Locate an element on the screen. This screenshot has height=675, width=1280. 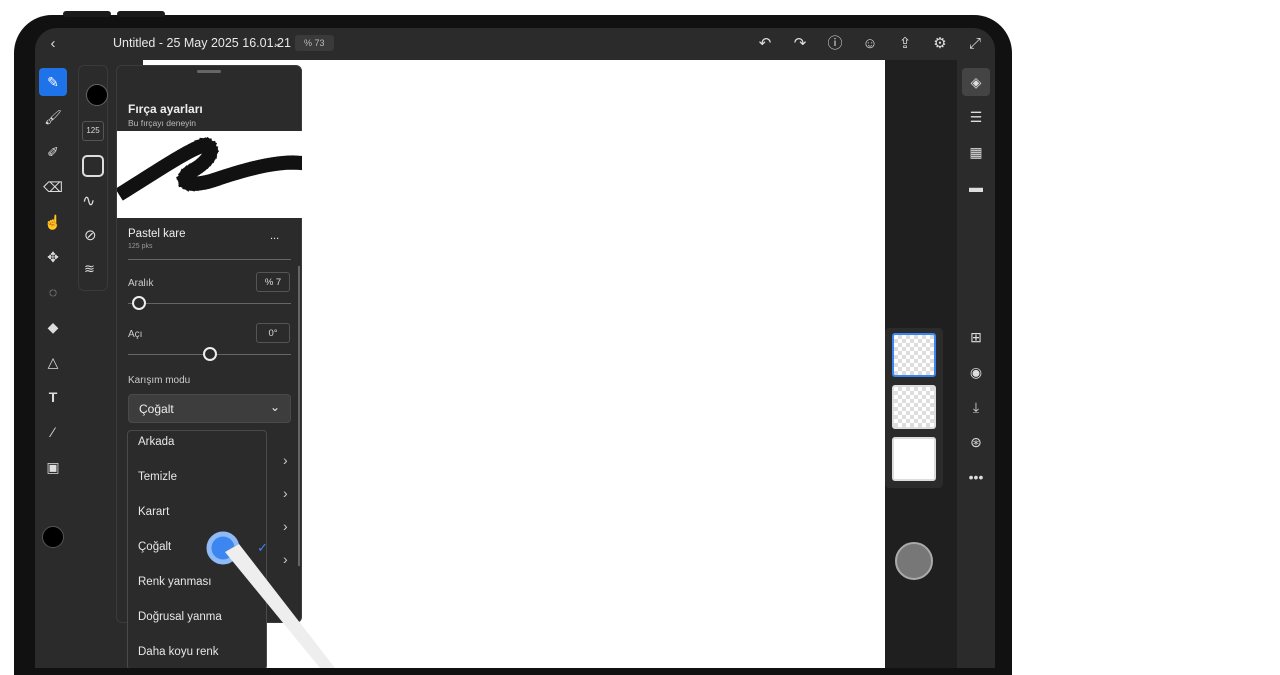
blend-mode-option: Arkada is located at coordinates (197, 448).